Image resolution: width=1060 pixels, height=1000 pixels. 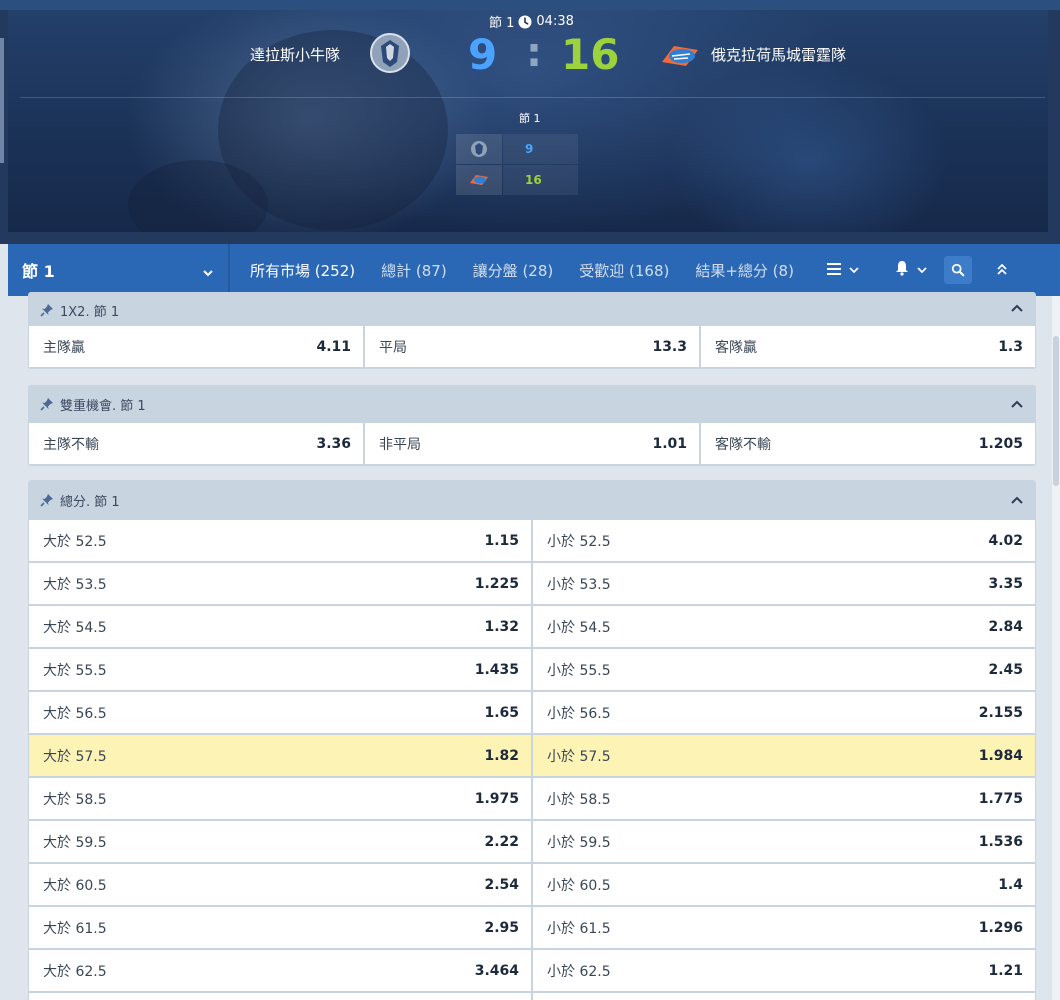 I want to click on odds-row: 大於 55.5 1.435 小於 55.5 2.45, so click(x=532, y=669).